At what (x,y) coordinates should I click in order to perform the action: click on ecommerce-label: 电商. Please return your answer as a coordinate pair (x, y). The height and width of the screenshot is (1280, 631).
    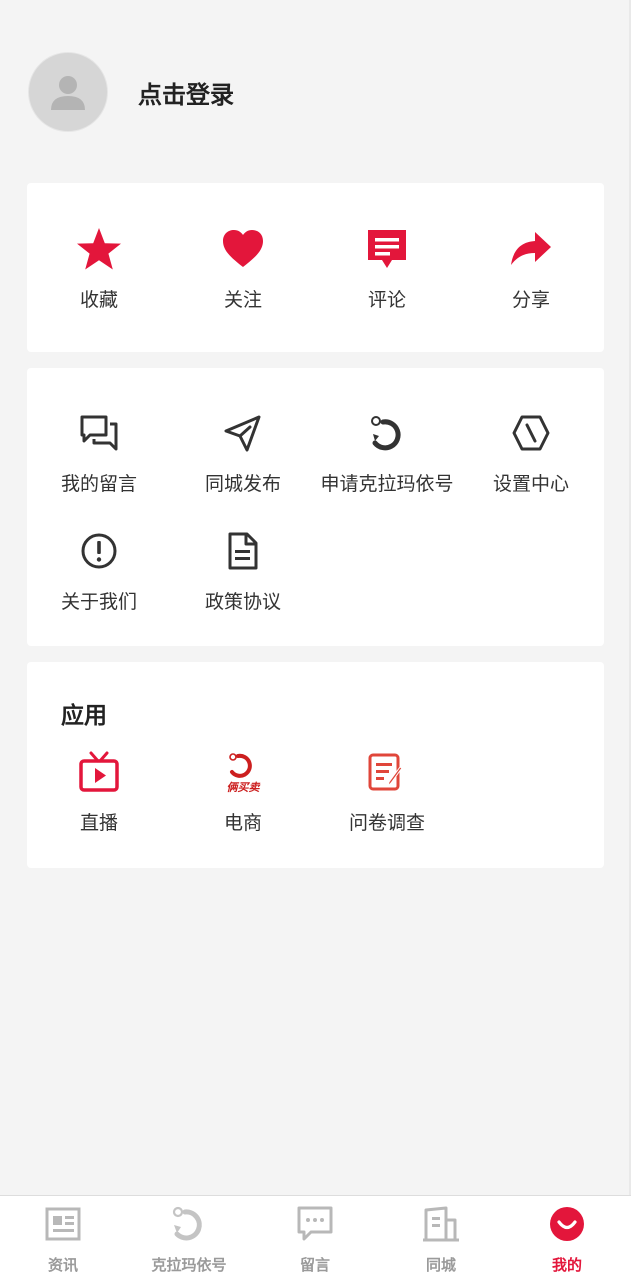
    Looking at the image, I should click on (242, 823).